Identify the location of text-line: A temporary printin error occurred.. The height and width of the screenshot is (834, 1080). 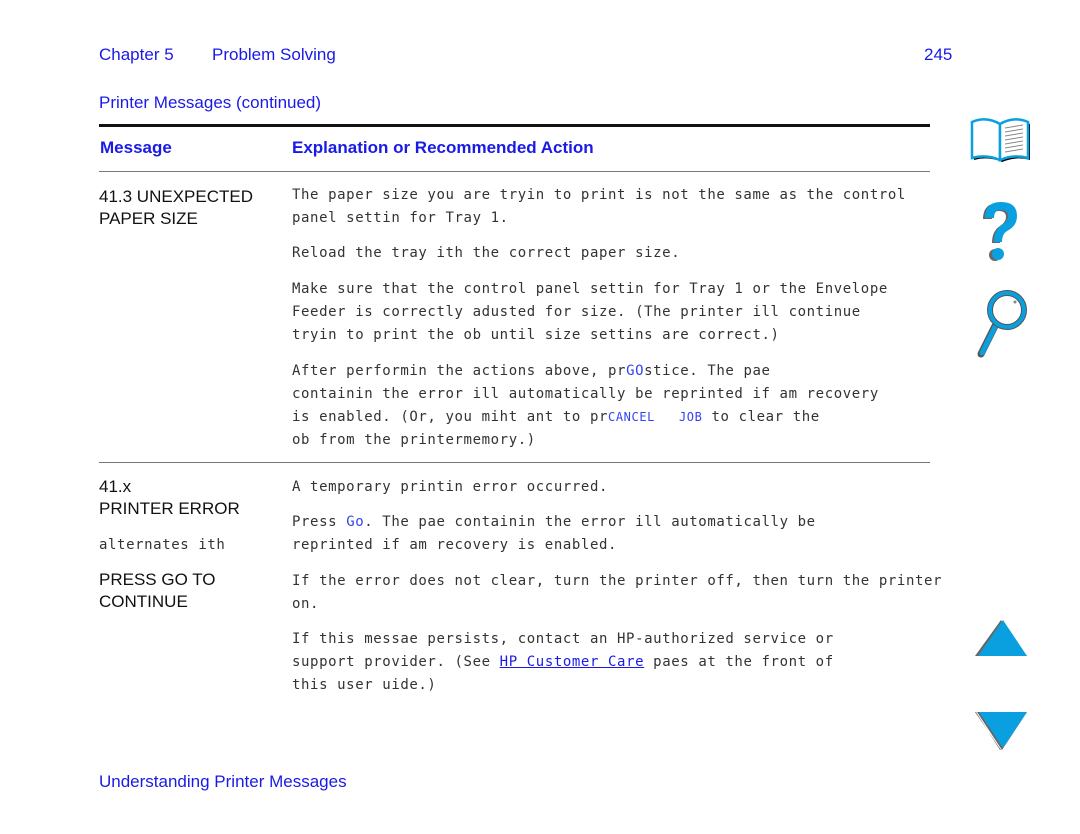
(450, 487).